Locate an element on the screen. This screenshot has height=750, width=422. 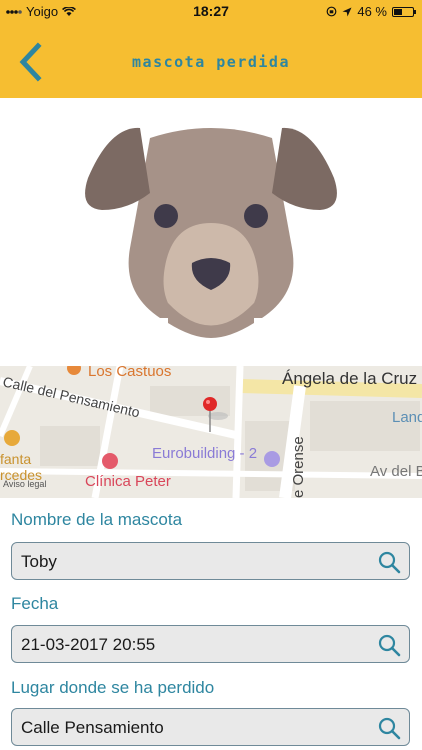
date-label: Fecha is located at coordinates (35, 603).